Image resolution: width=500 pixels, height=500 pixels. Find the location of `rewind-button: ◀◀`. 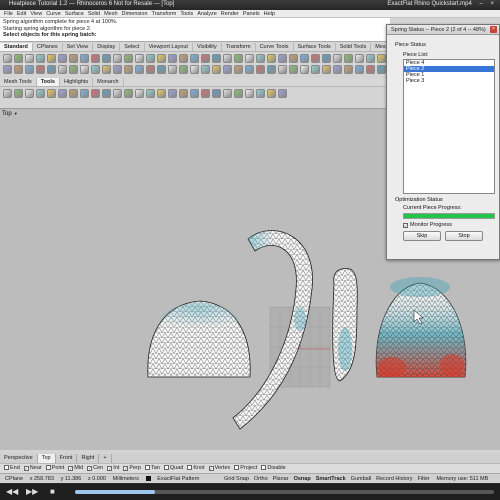

rewind-button: ◀◀ is located at coordinates (12, 491).